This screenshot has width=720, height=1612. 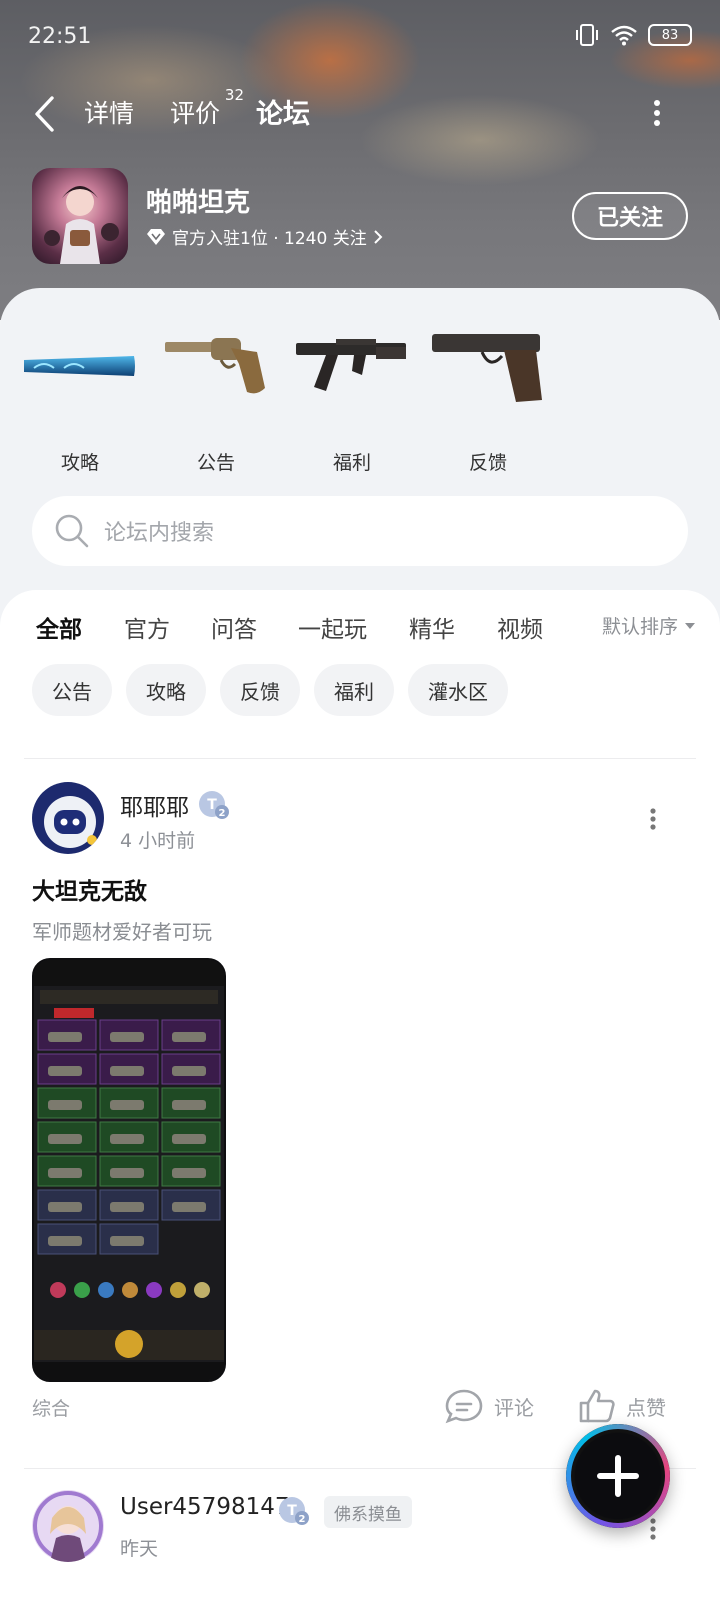 What do you see at coordinates (487, 463) in the screenshot?
I see `category-feedback-label: 反馈` at bounding box center [487, 463].